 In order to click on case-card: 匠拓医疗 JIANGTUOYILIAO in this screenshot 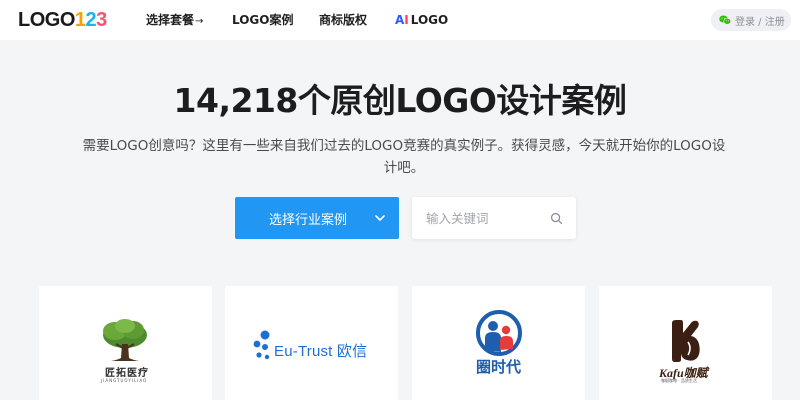, I will do `click(125, 343)`.